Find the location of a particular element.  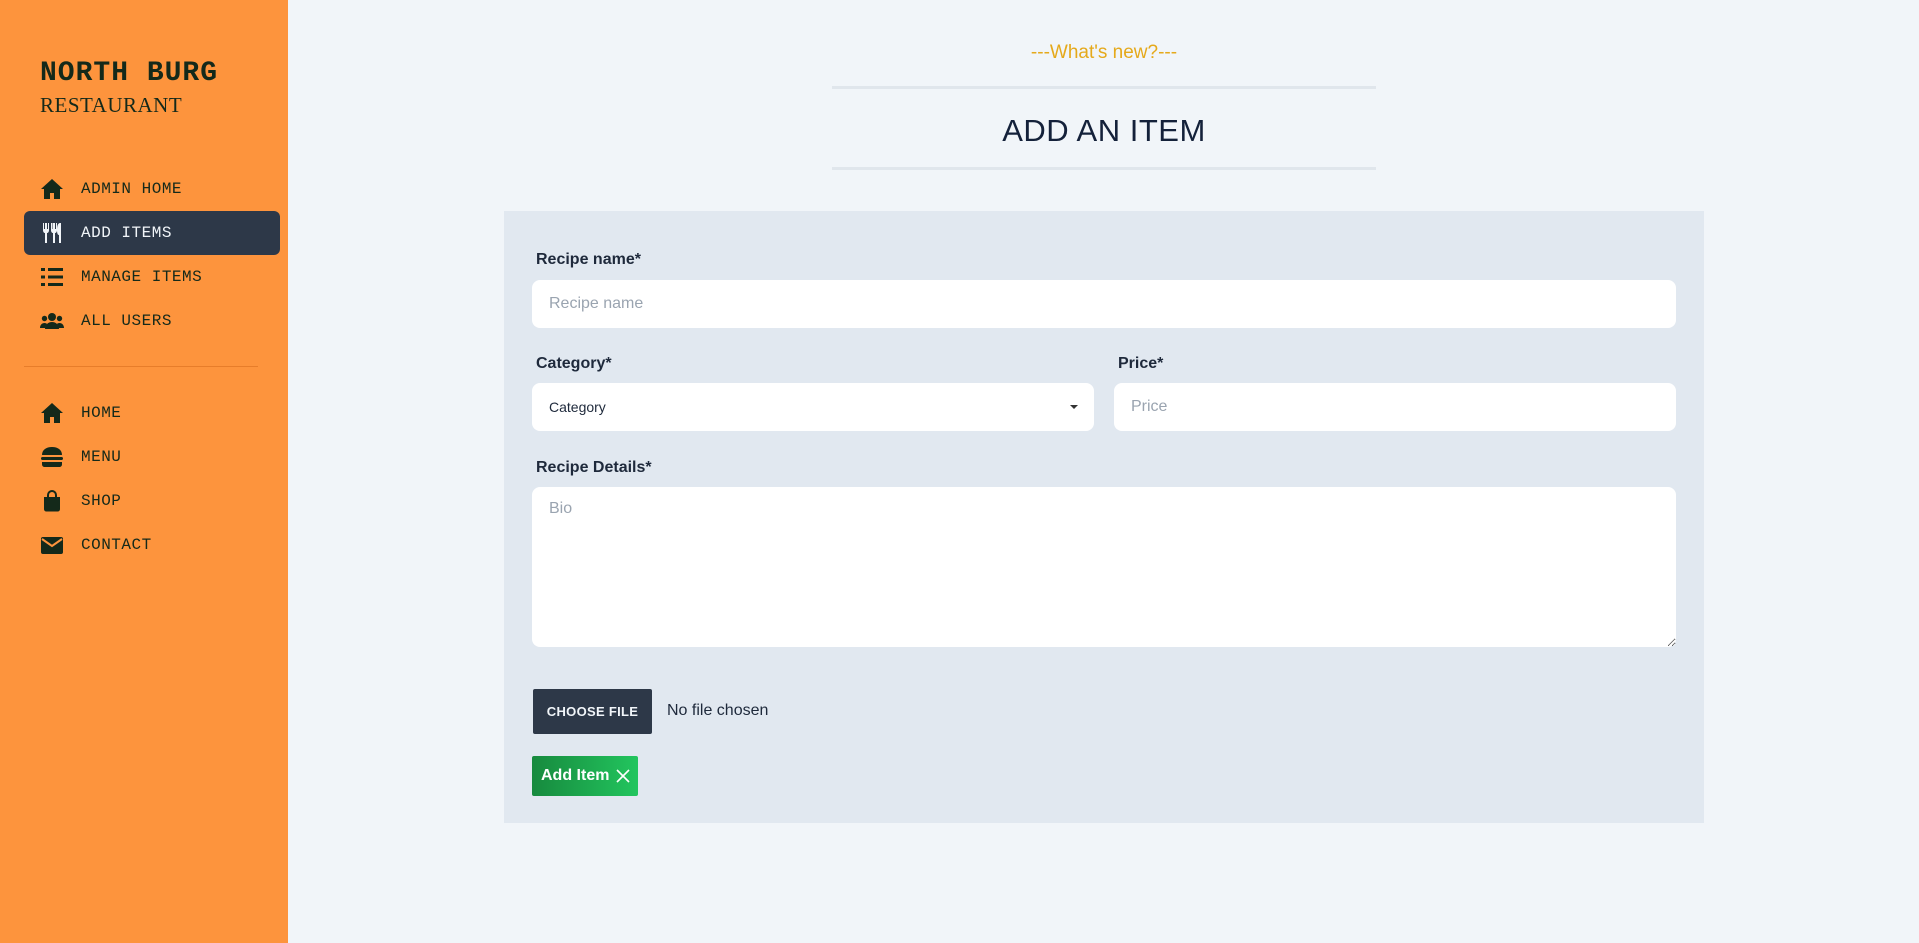

sidebar-item-add-items: ADD ITEMS is located at coordinates (152, 233).